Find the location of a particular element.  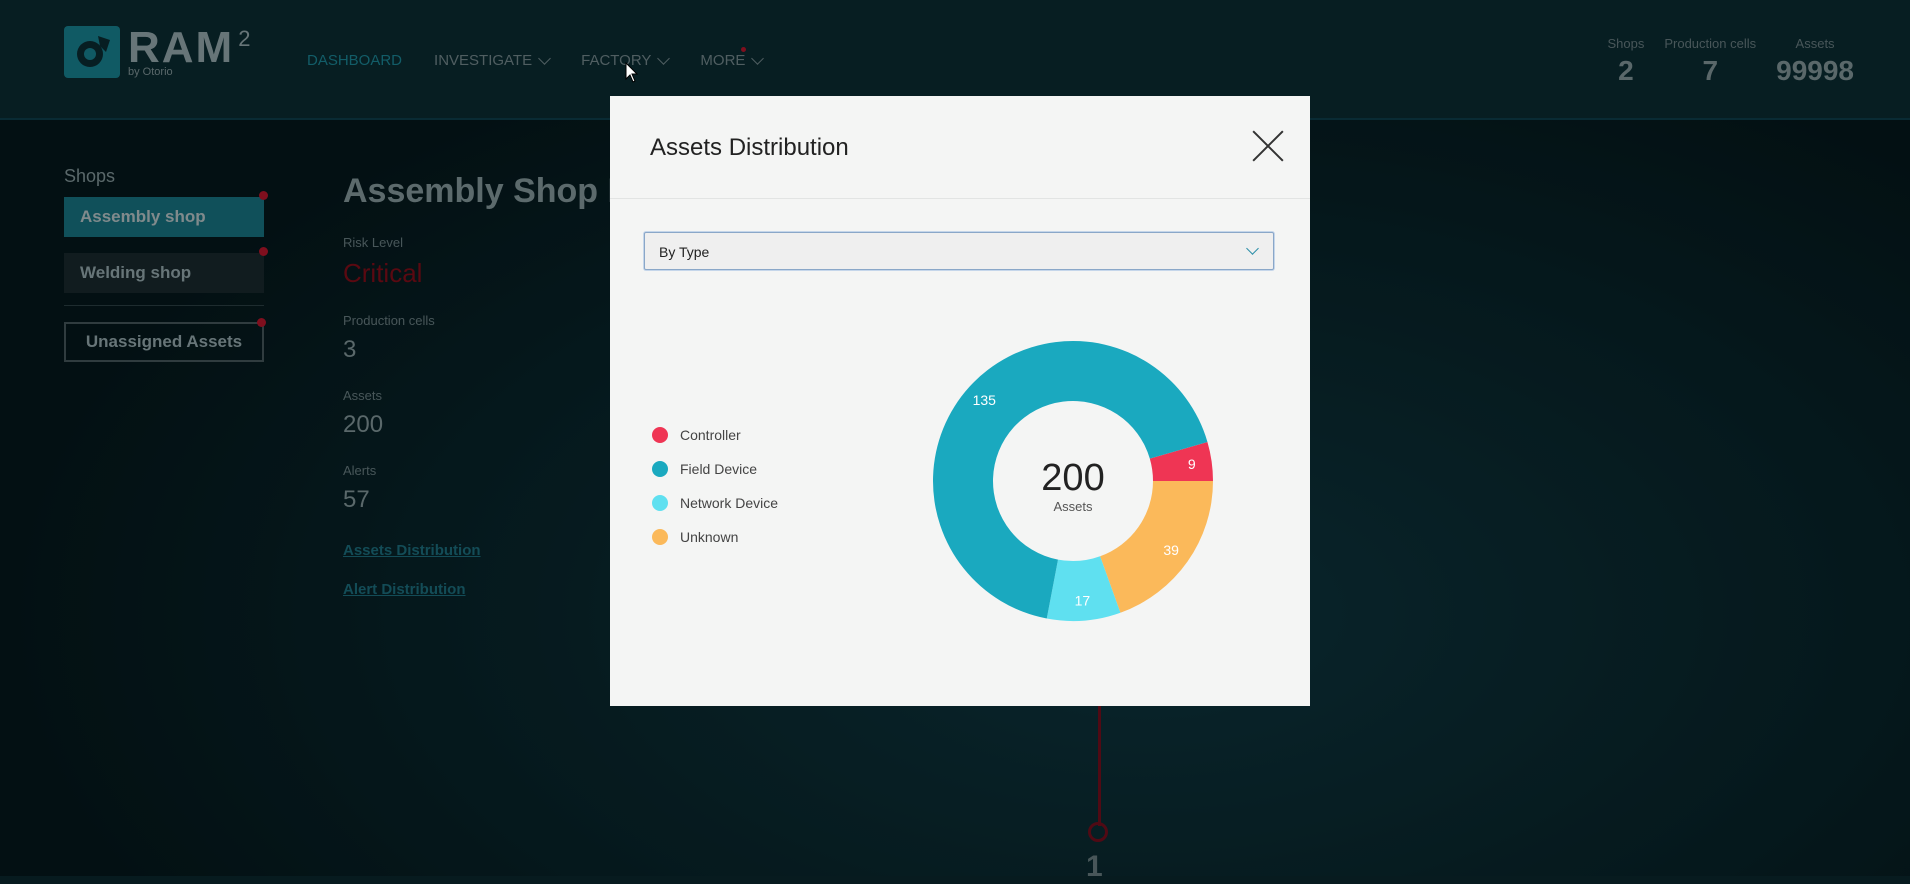

donut-center-label: Assets is located at coordinates (1073, 506).